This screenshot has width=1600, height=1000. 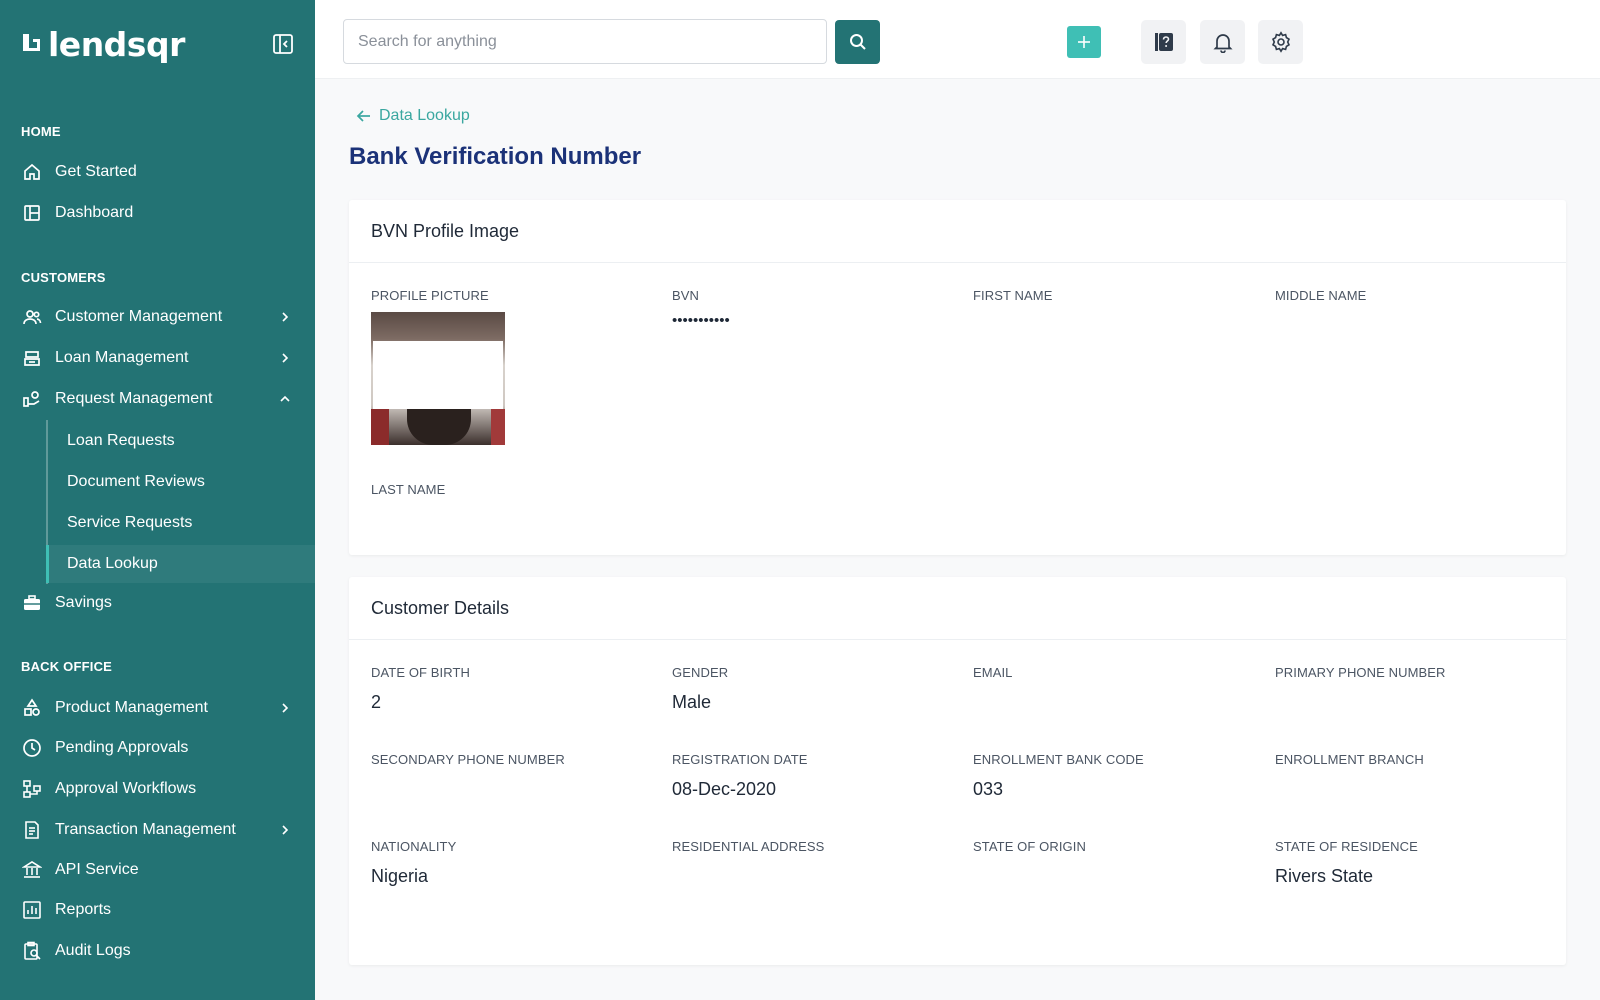 What do you see at coordinates (439, 427) in the screenshot?
I see `photo-subject` at bounding box center [439, 427].